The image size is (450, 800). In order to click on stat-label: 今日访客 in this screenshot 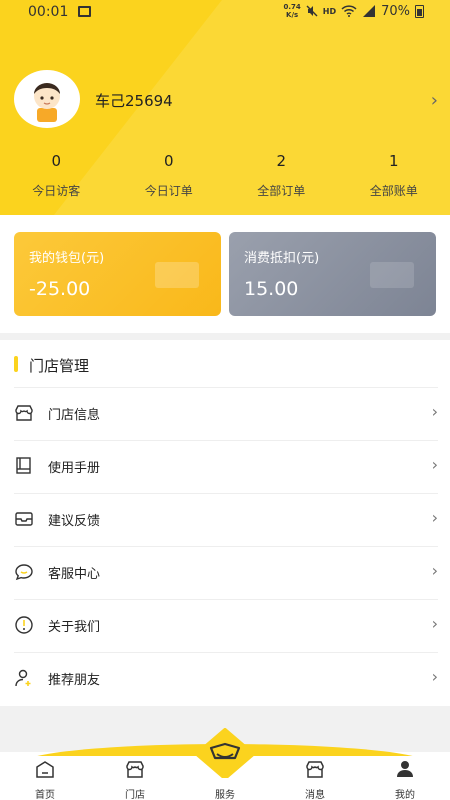, I will do `click(56, 191)`.